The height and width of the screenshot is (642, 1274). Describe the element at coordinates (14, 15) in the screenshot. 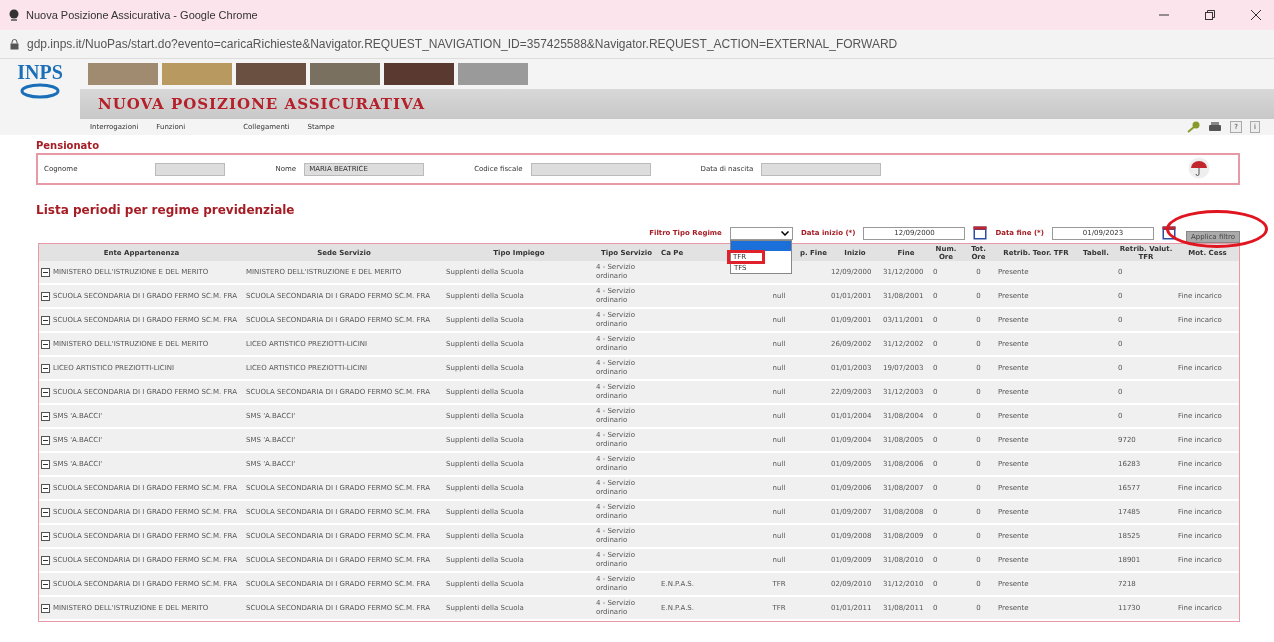

I see `browser-icon` at that location.